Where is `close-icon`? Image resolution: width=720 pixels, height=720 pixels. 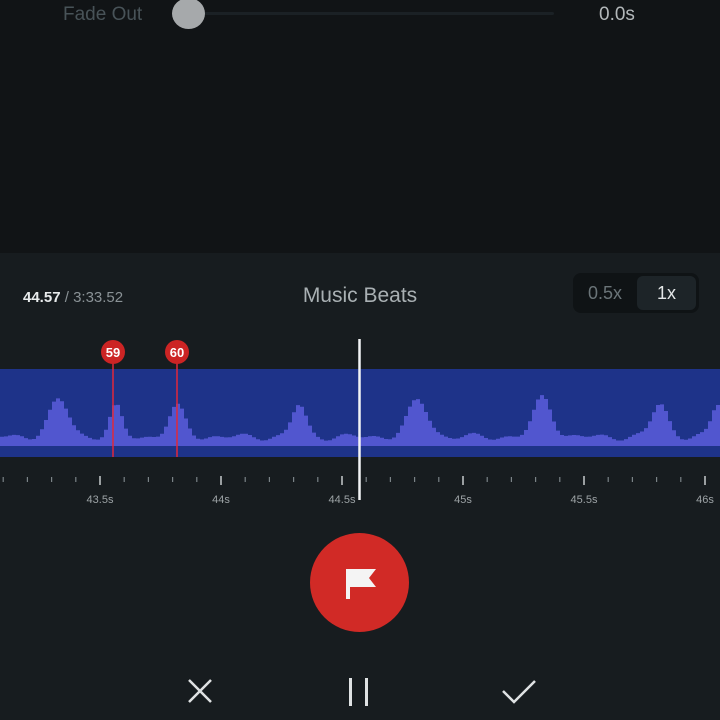 close-icon is located at coordinates (200, 691).